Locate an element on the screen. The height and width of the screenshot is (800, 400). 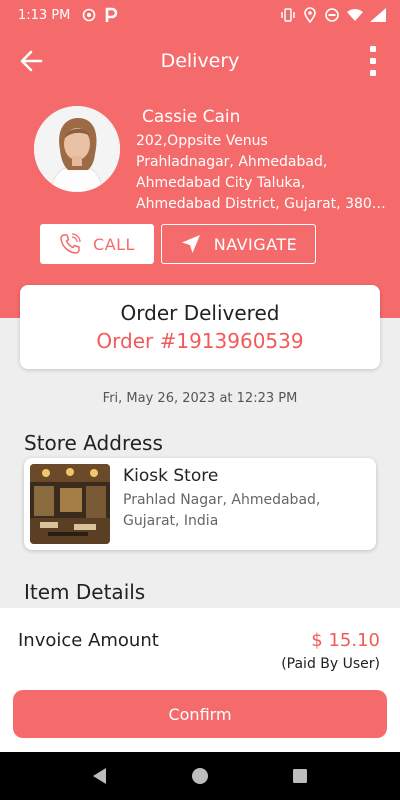
system-navigation-bar is located at coordinates (200, 776).